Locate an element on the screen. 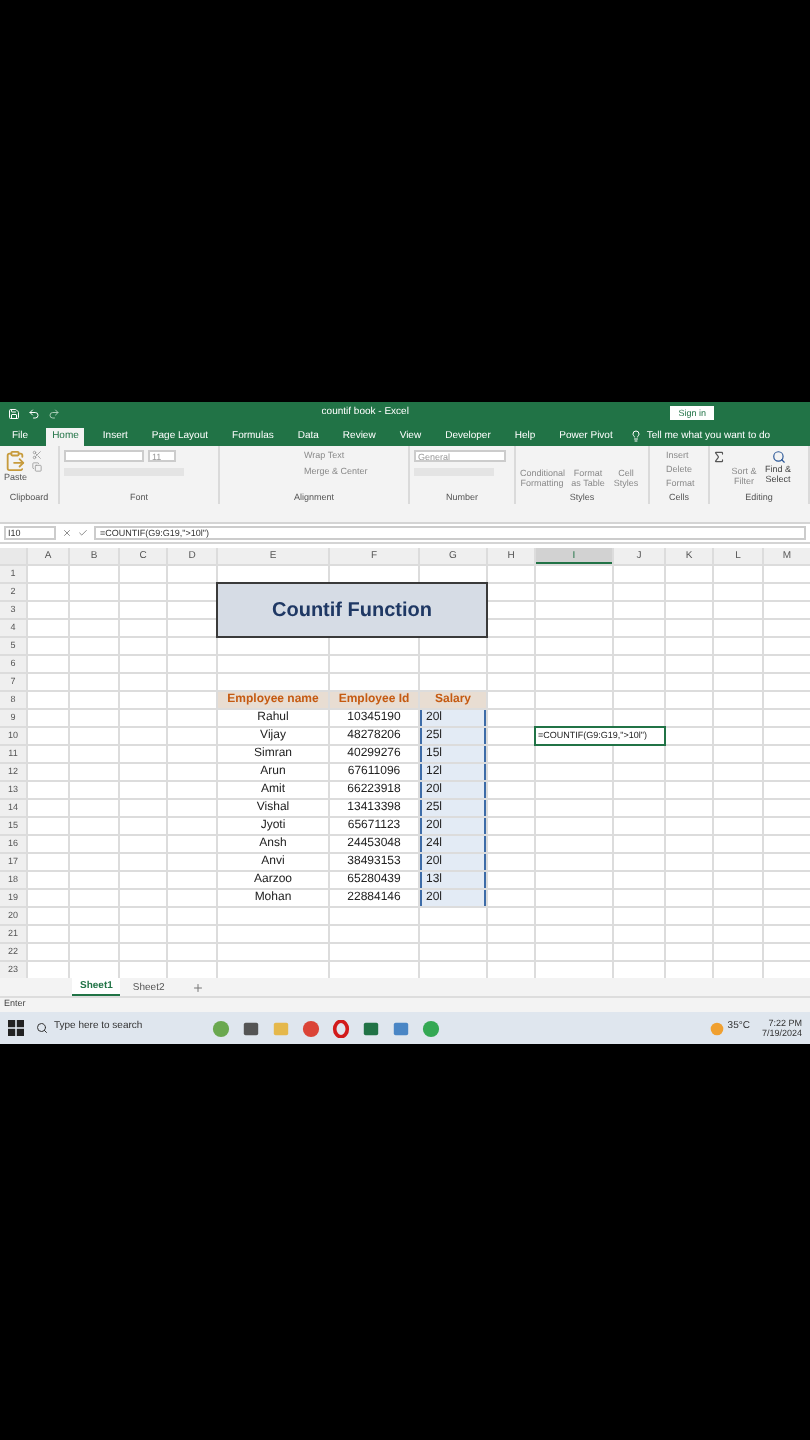 The height and width of the screenshot is (1440, 810). autosum-icon is located at coordinates (719, 457).